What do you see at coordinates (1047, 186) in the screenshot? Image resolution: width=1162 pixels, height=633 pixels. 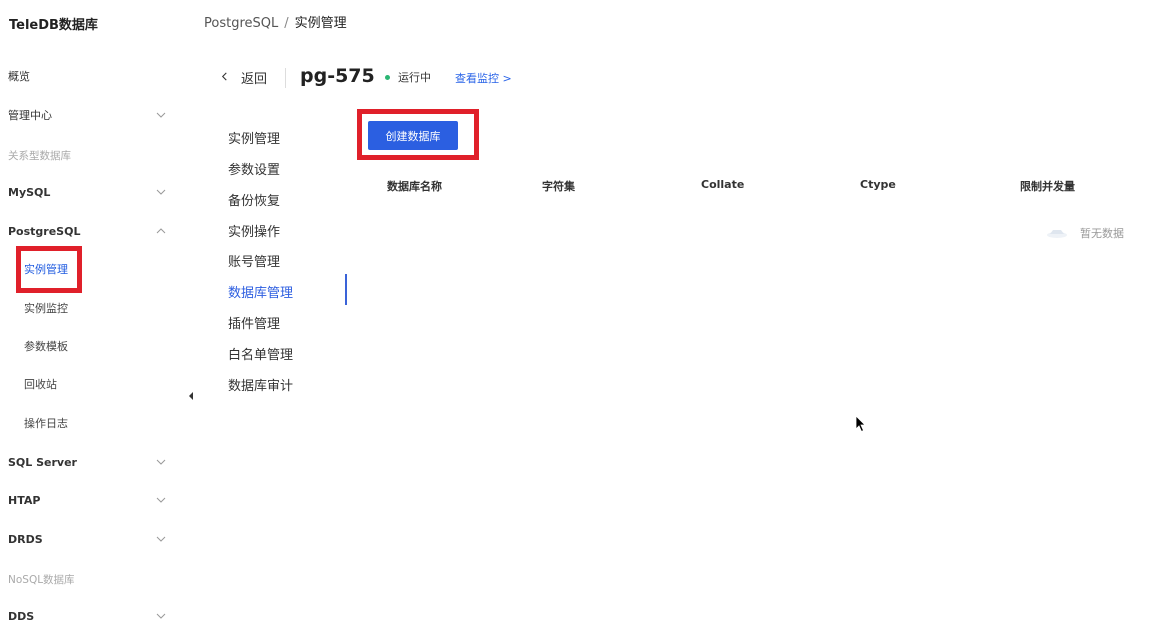 I see `column-header-concurrency-limit: 限制并发量` at bounding box center [1047, 186].